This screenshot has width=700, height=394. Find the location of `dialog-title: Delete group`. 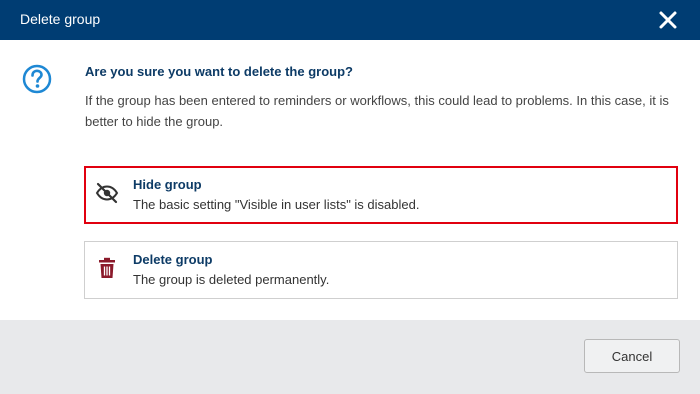

dialog-title: Delete group is located at coordinates (60, 19).